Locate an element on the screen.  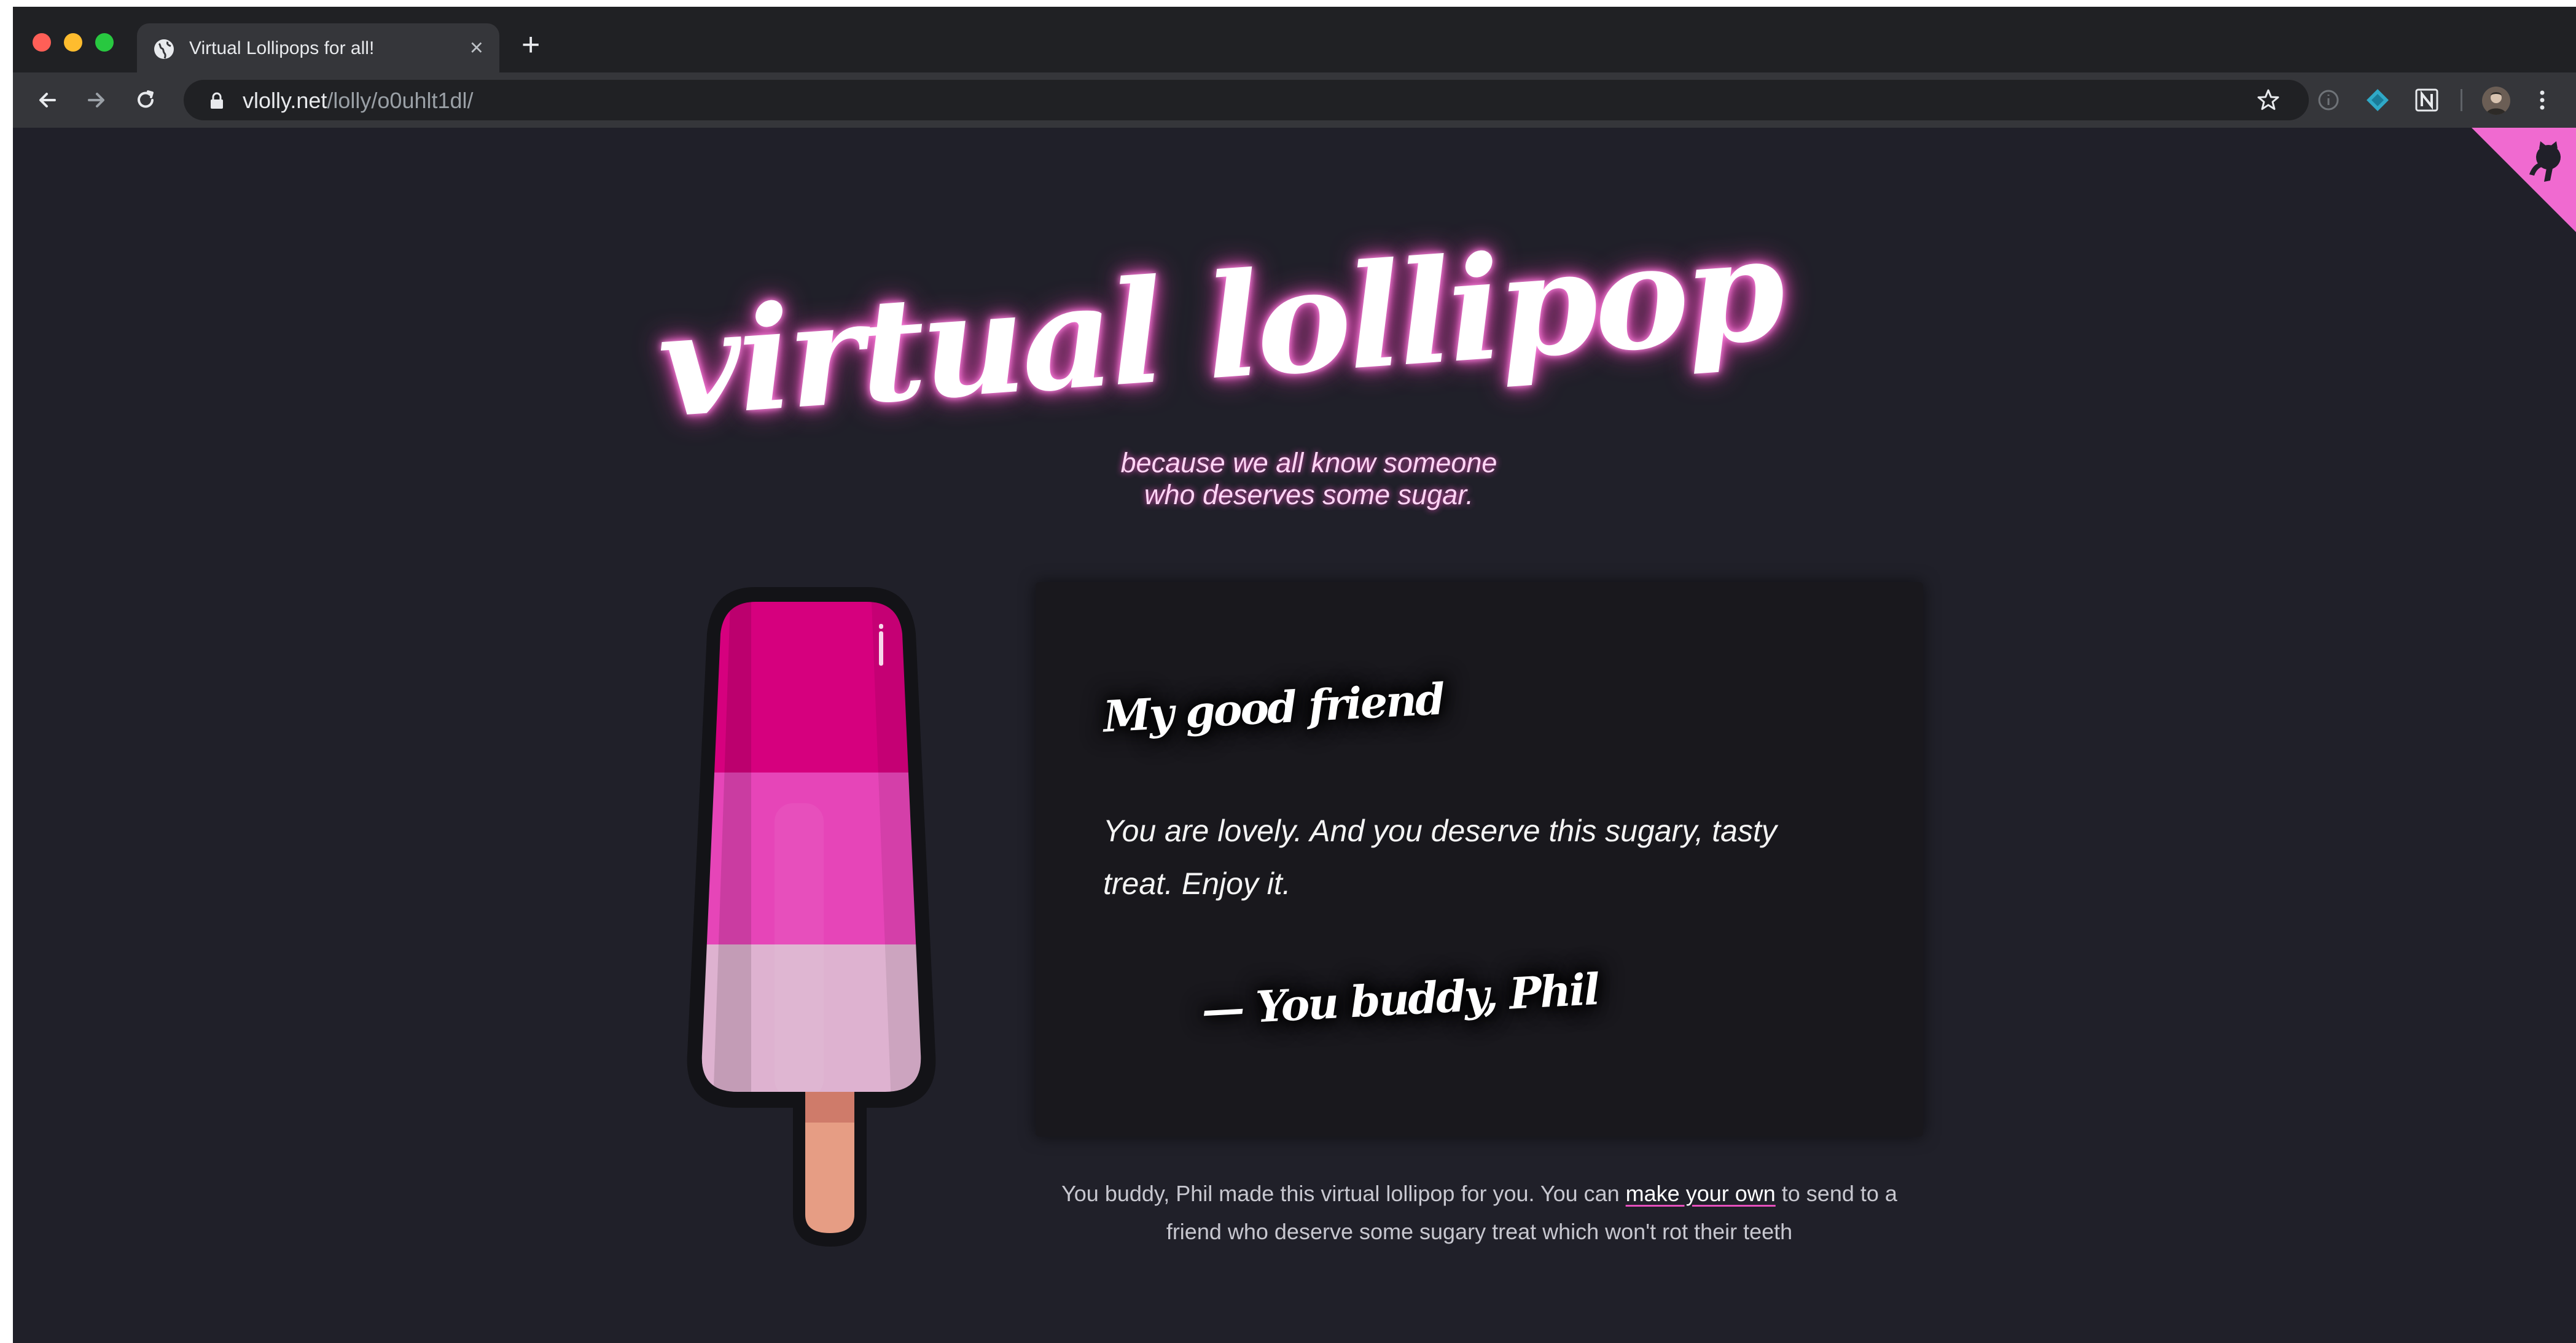
profile-avatar is located at coordinates (2496, 101).